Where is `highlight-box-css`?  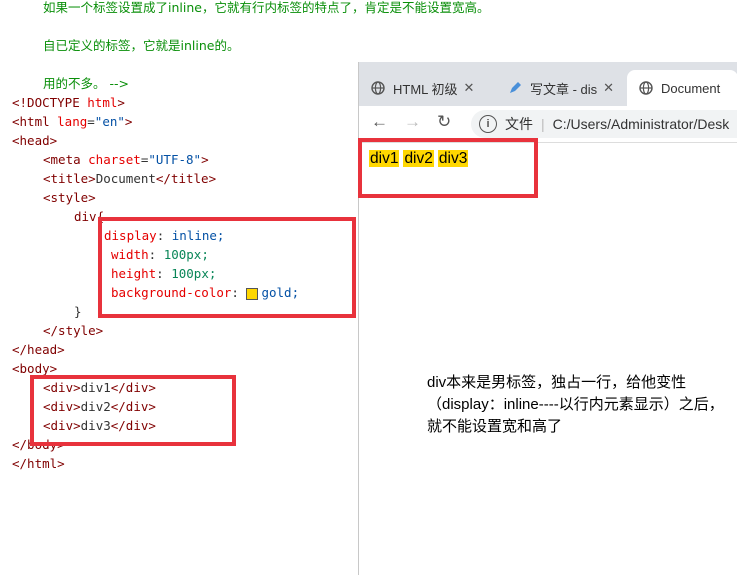
highlight-box-css is located at coordinates (227, 267).